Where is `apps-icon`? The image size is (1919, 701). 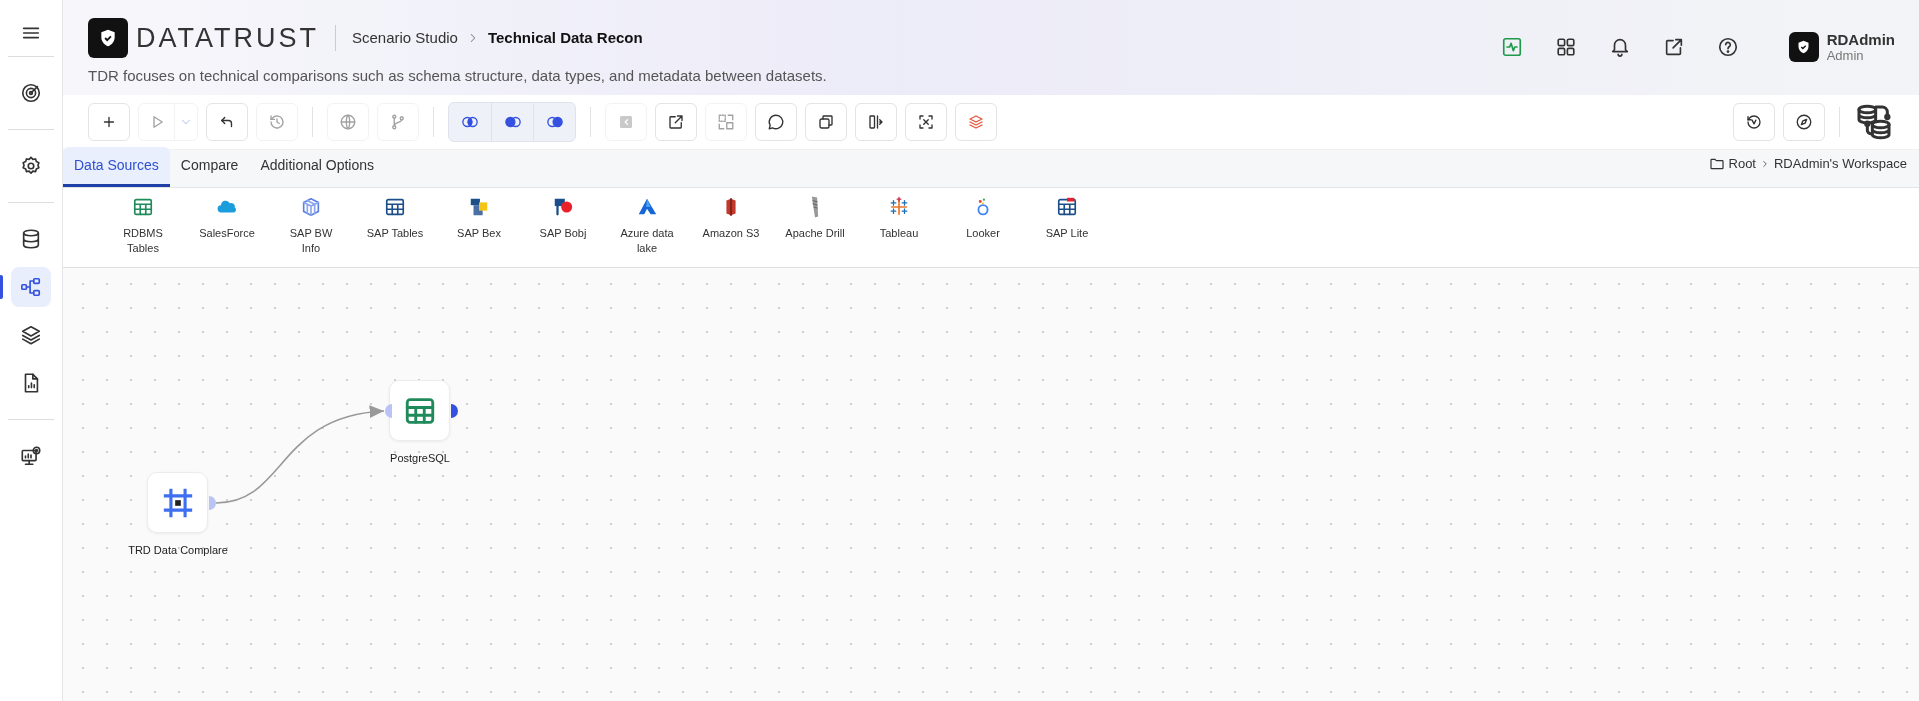 apps-icon is located at coordinates (1565, 47).